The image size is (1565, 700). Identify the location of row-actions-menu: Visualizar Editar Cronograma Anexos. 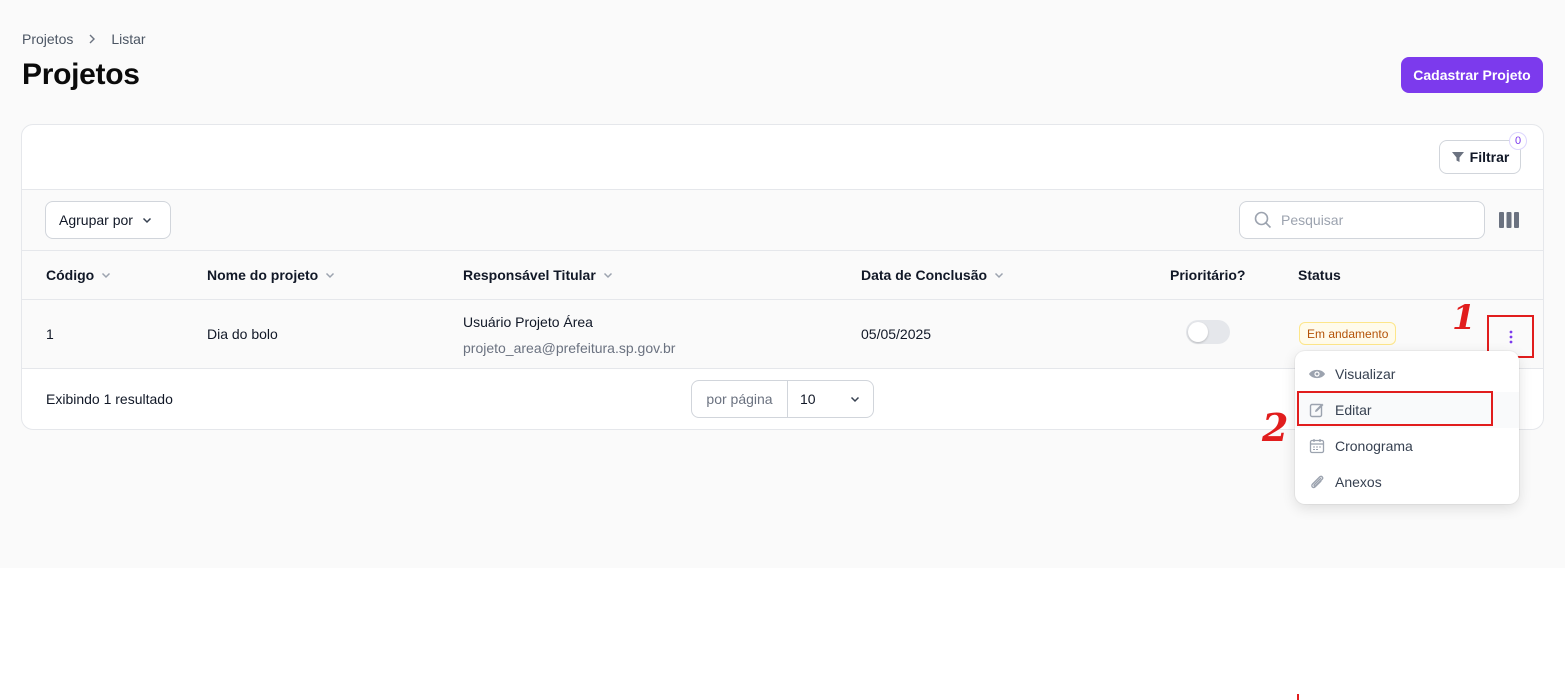
(1407, 427).